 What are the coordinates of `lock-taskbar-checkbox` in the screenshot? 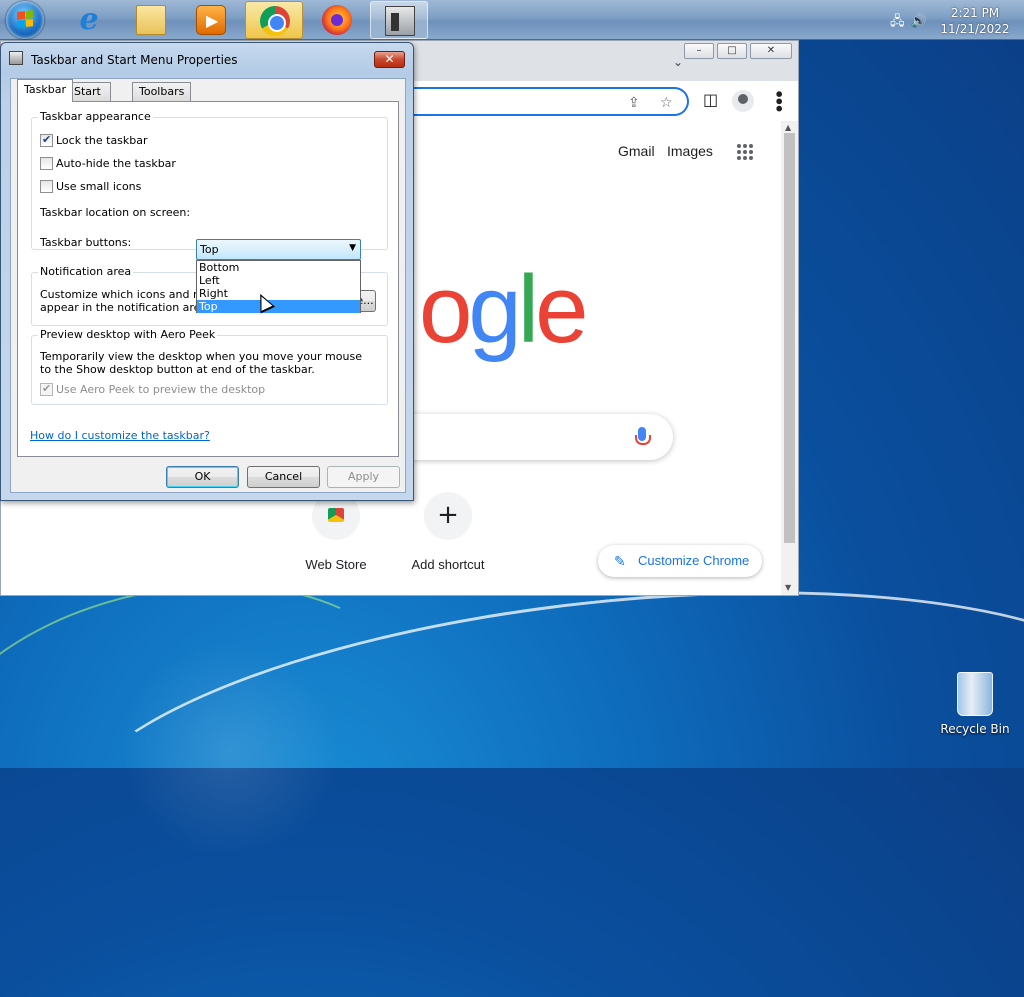 It's located at (46, 140).